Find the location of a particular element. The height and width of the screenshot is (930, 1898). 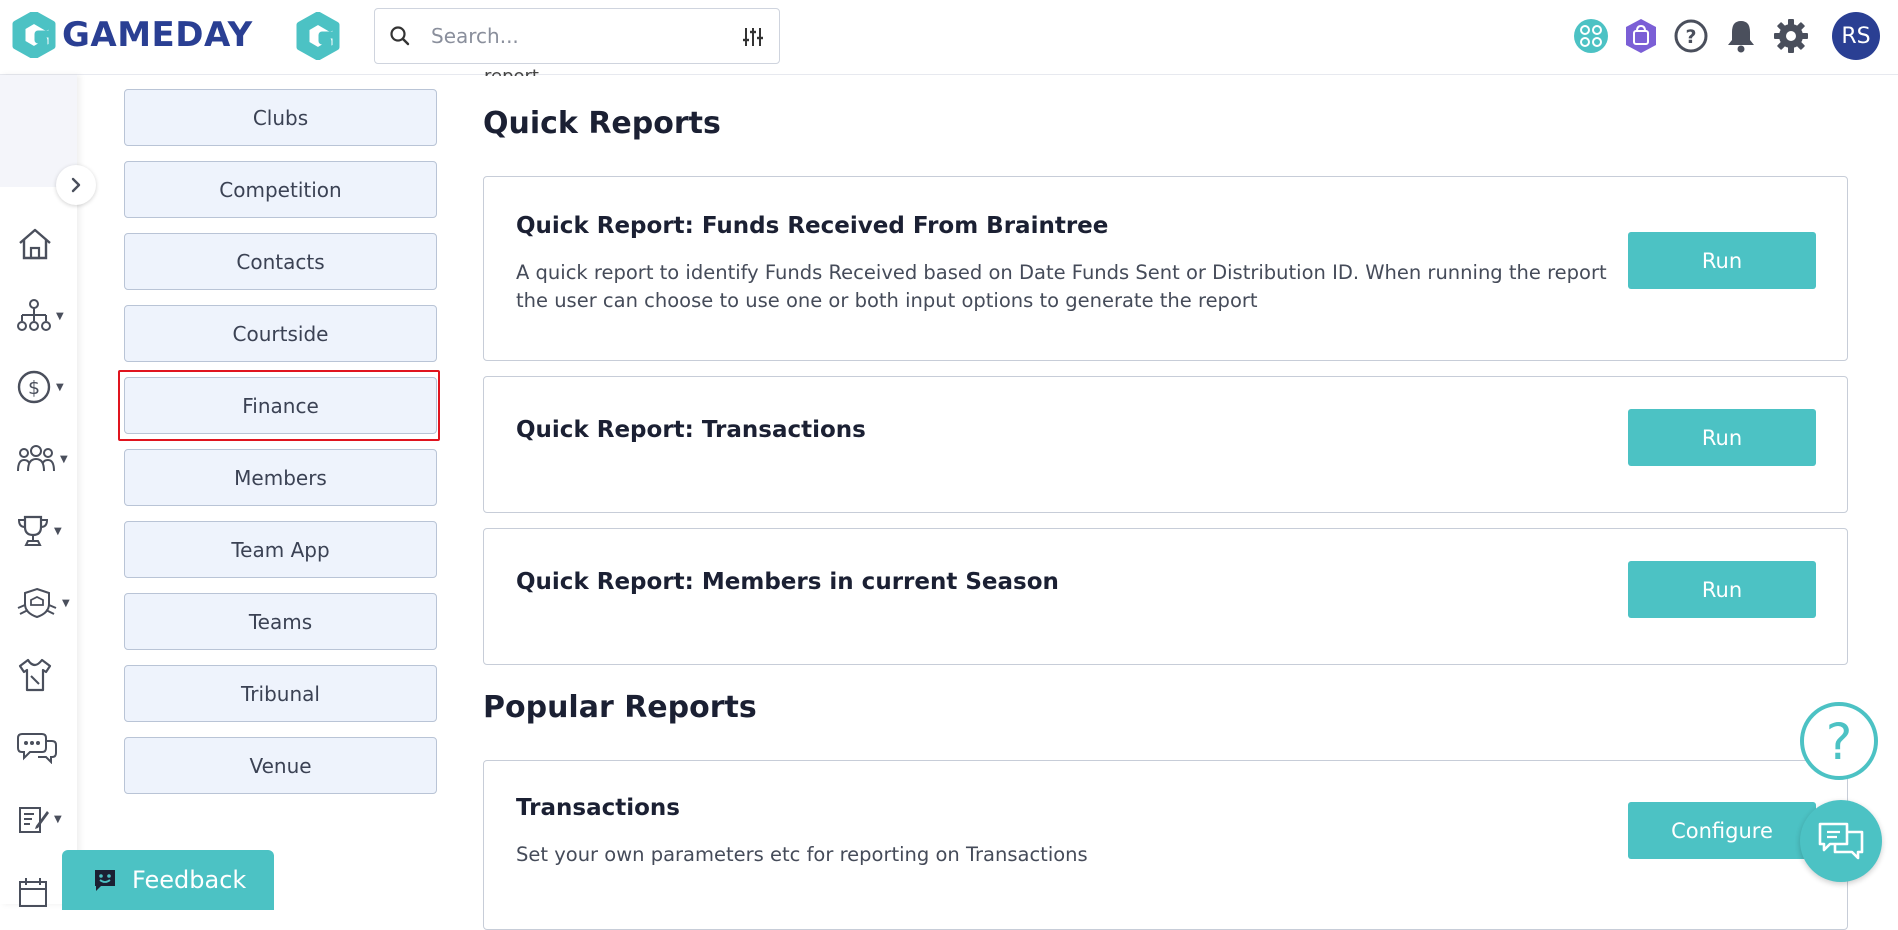

top-header: GAMEDAY Search... ? RS is located at coordinates (949, 37).